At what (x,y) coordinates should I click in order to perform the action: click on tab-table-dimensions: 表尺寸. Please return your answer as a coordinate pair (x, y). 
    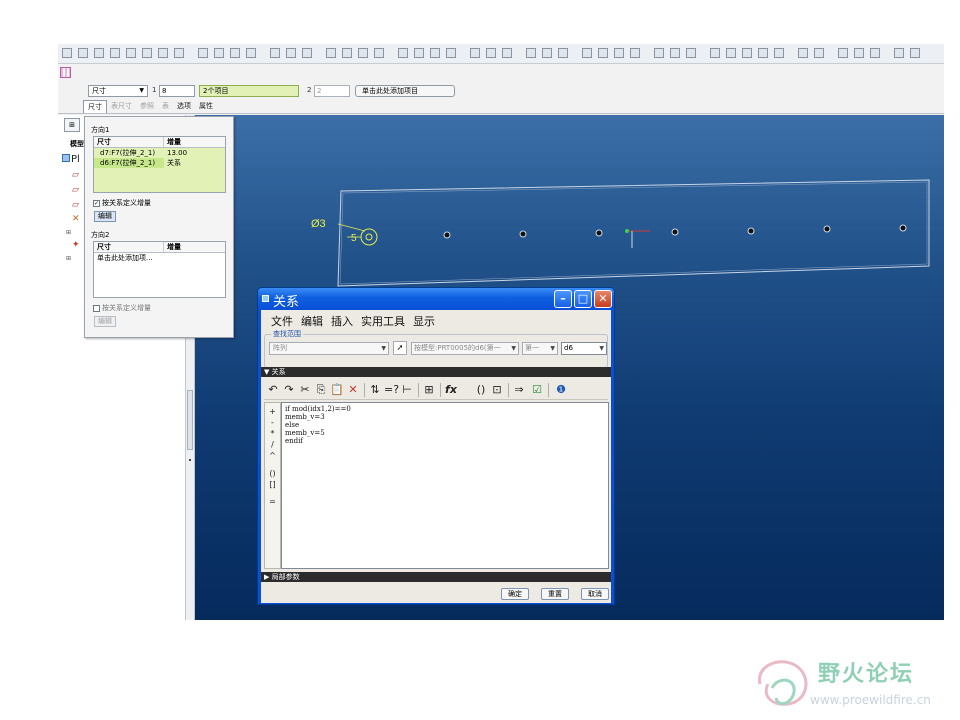
    Looking at the image, I should click on (121, 106).